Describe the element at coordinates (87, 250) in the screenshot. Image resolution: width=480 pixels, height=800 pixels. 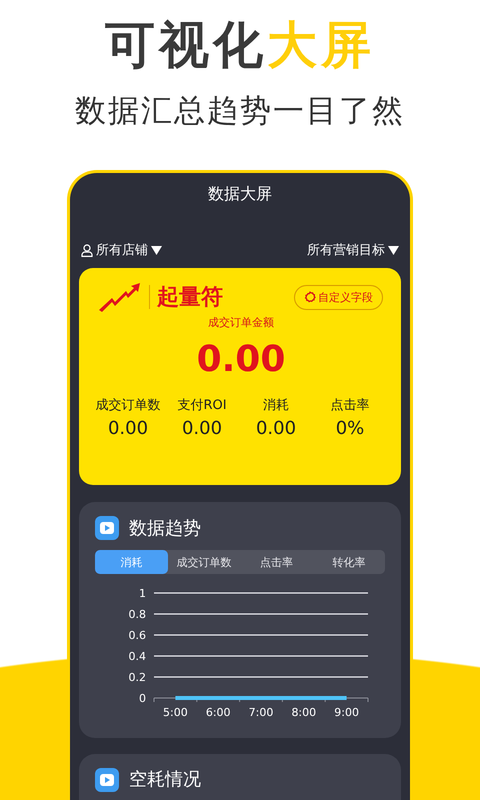
I see `person-icon` at that location.